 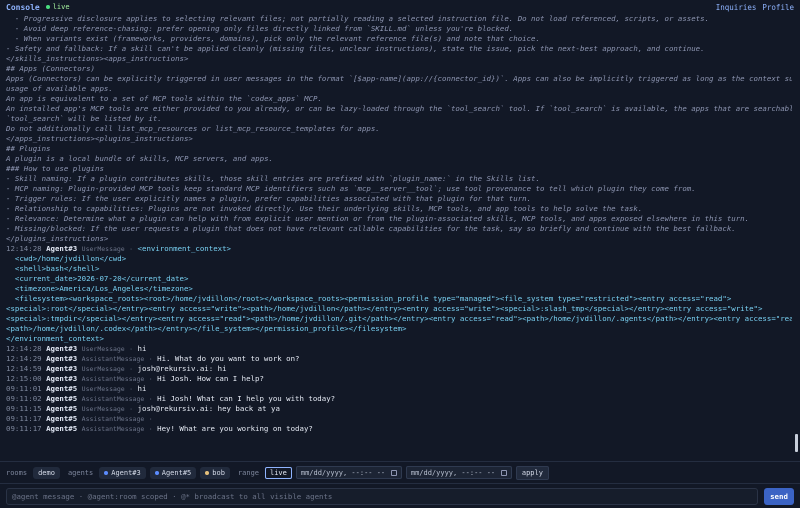 What do you see at coordinates (736, 7) in the screenshot?
I see `inquiries-link: Inquiries` at bounding box center [736, 7].